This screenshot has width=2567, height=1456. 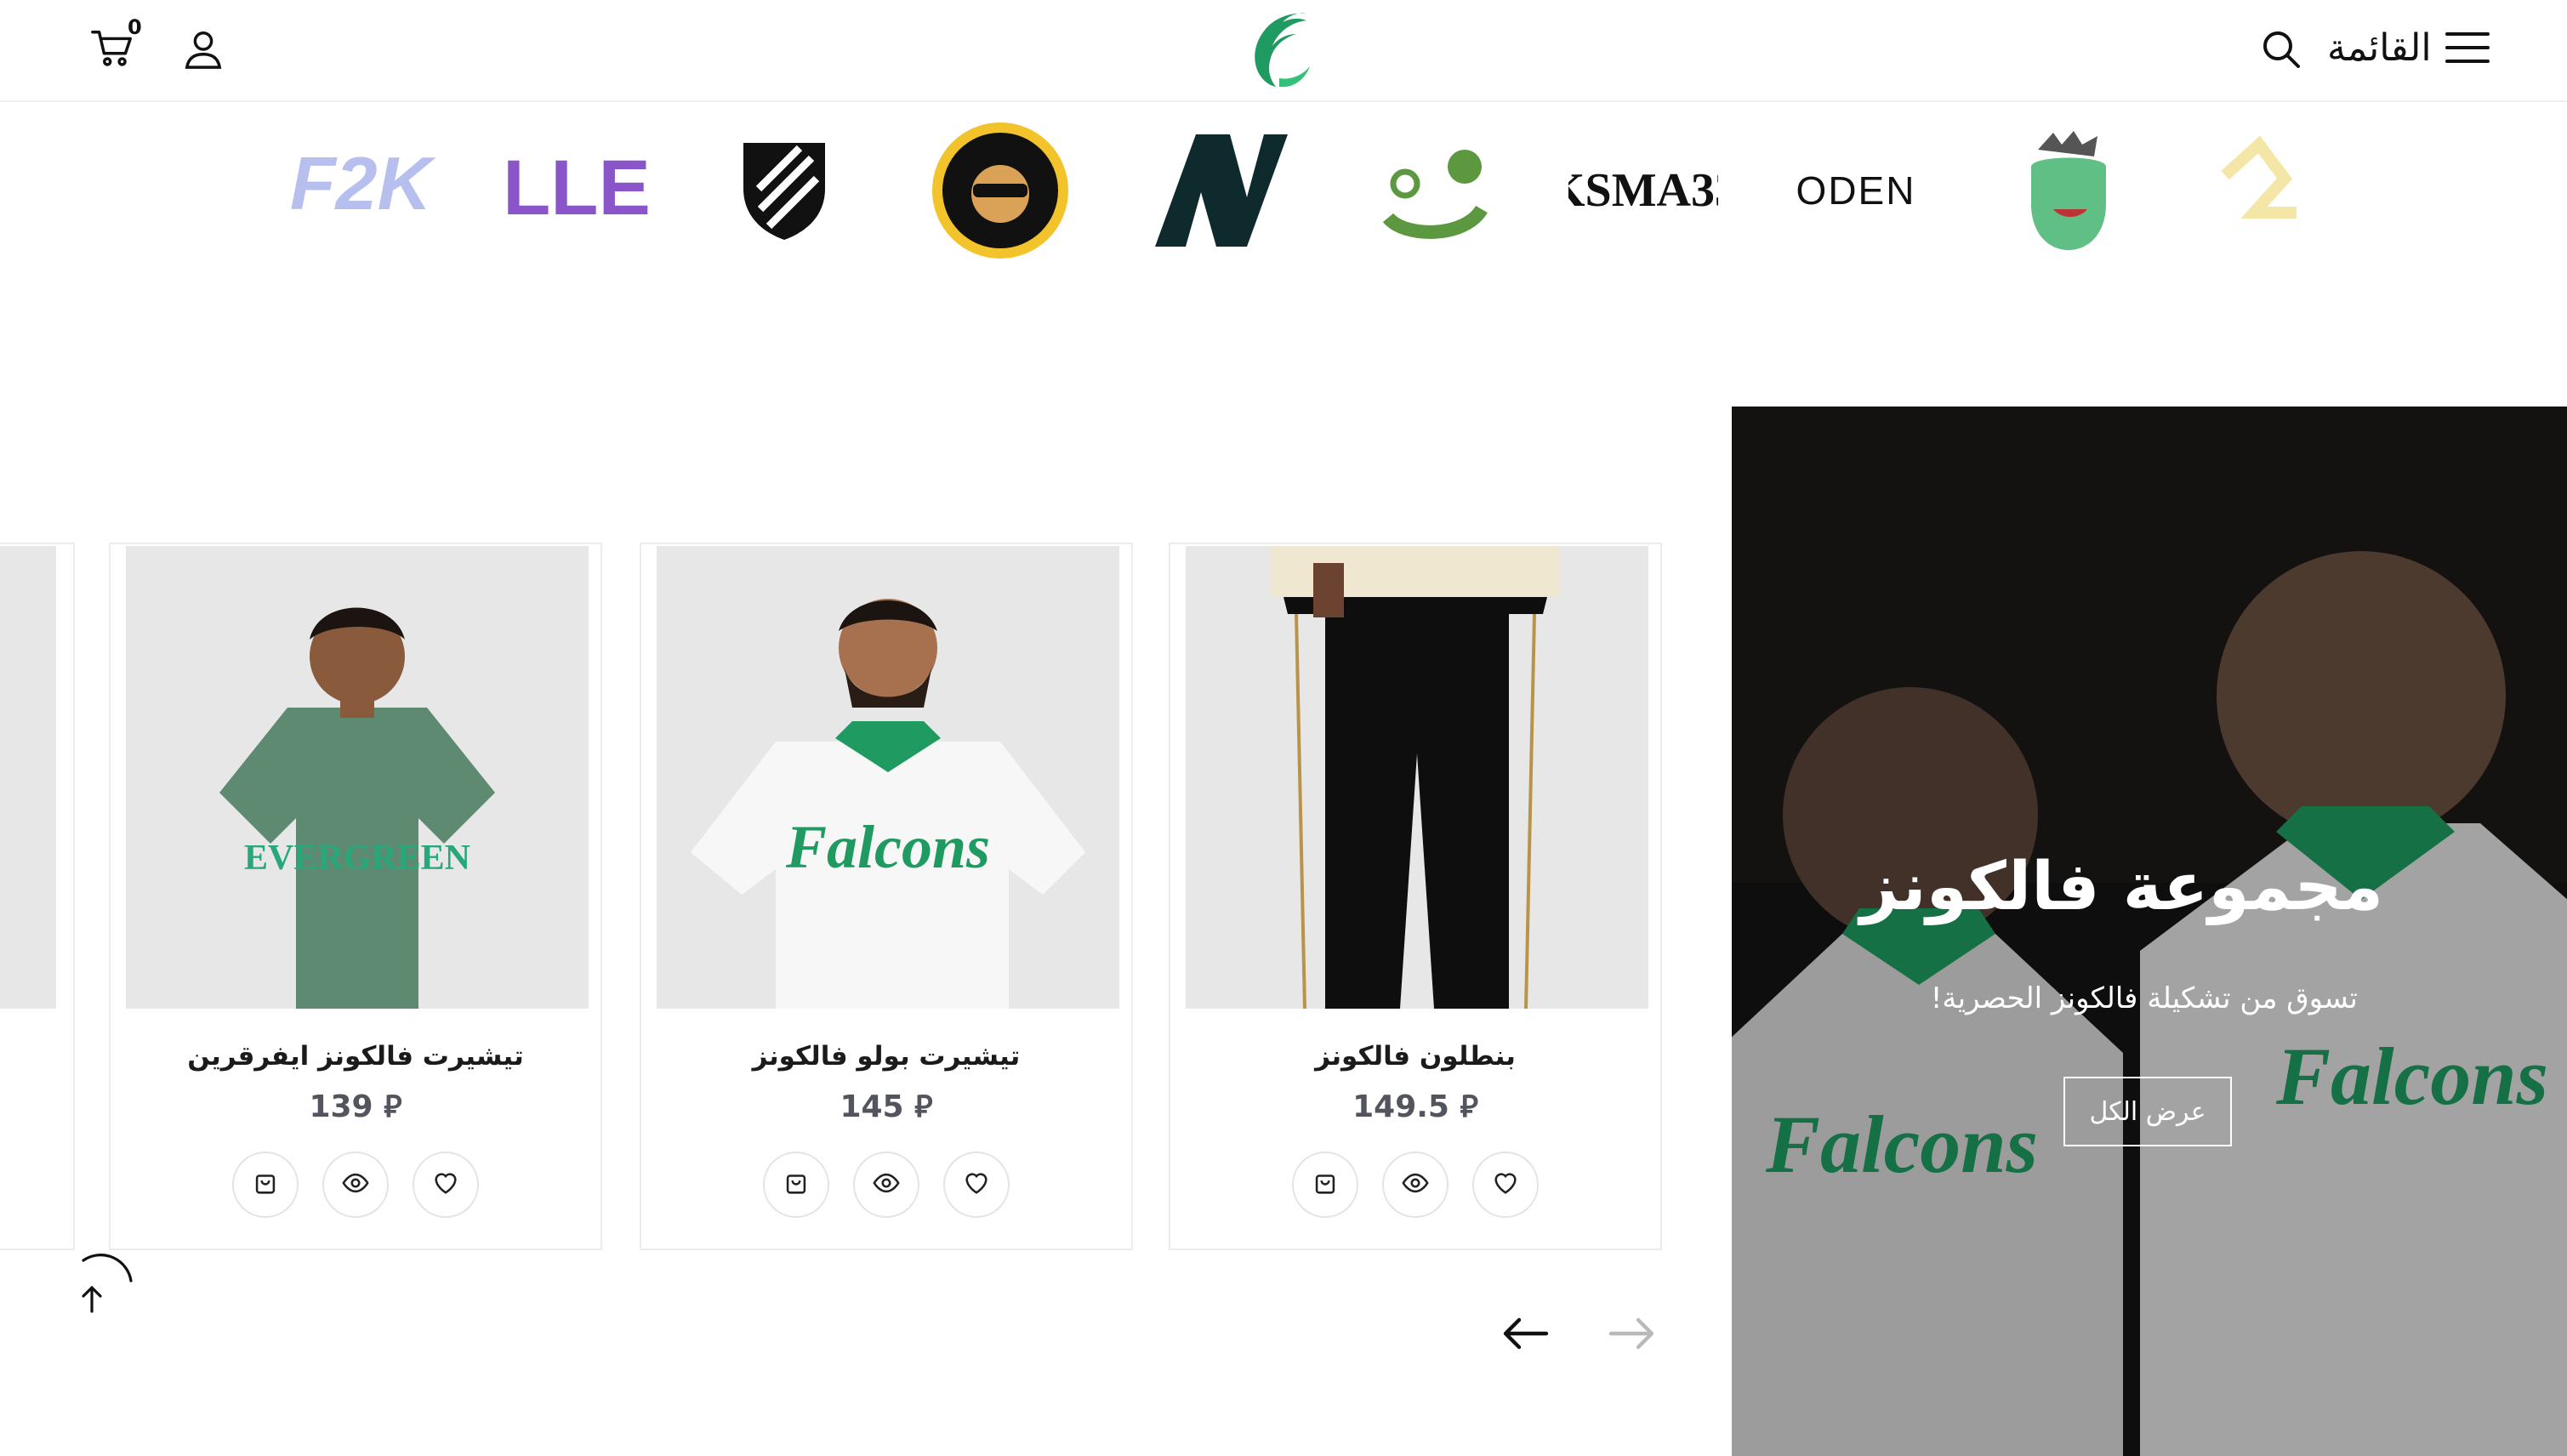 What do you see at coordinates (355, 1056) in the screenshot?
I see `product-name: تيشيرت فالكونز ايفرقرين` at bounding box center [355, 1056].